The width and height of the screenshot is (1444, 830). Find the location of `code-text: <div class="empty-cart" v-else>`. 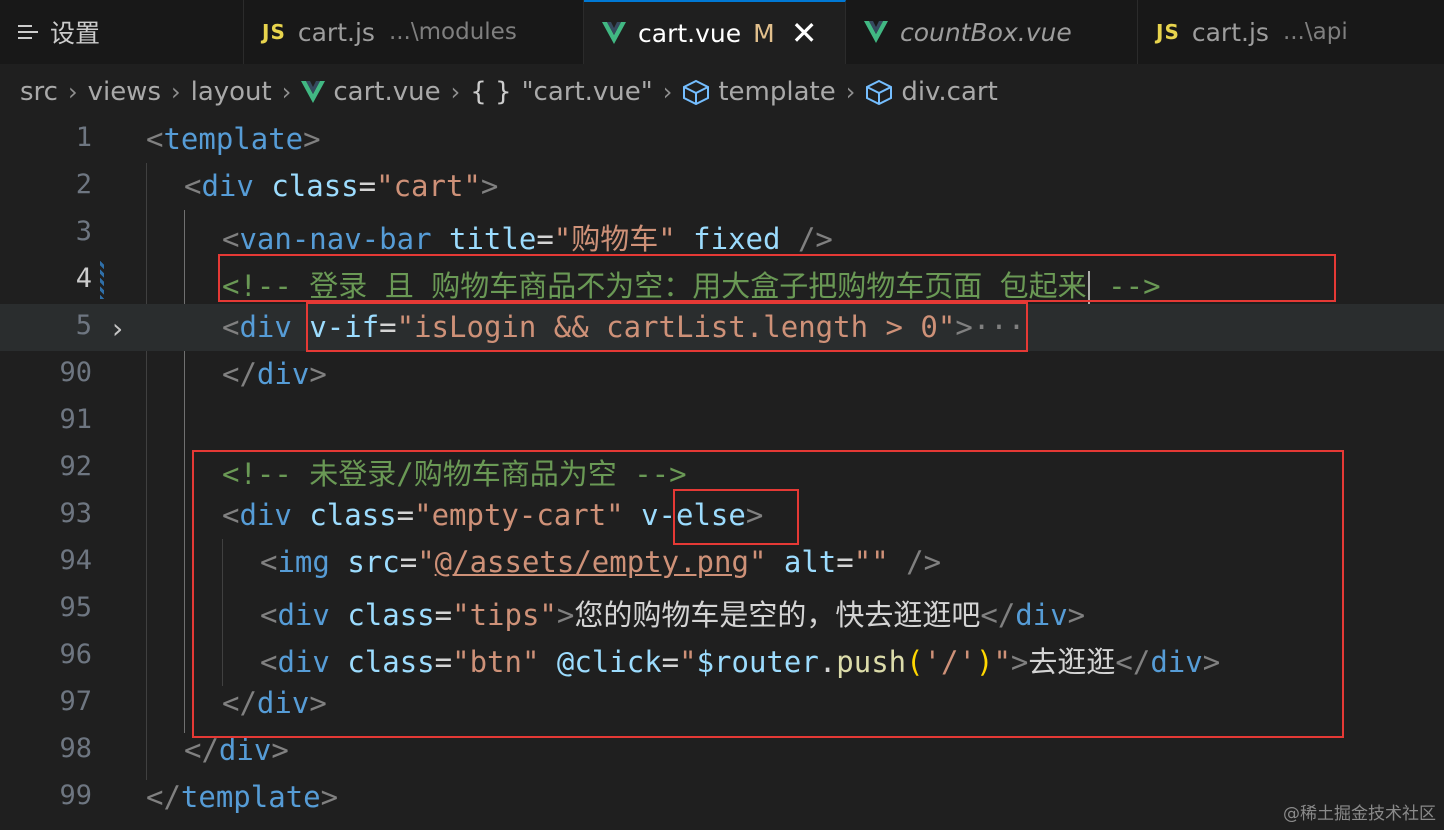

code-text: <div class="empty-cart" v-else> is located at coordinates (493, 515).